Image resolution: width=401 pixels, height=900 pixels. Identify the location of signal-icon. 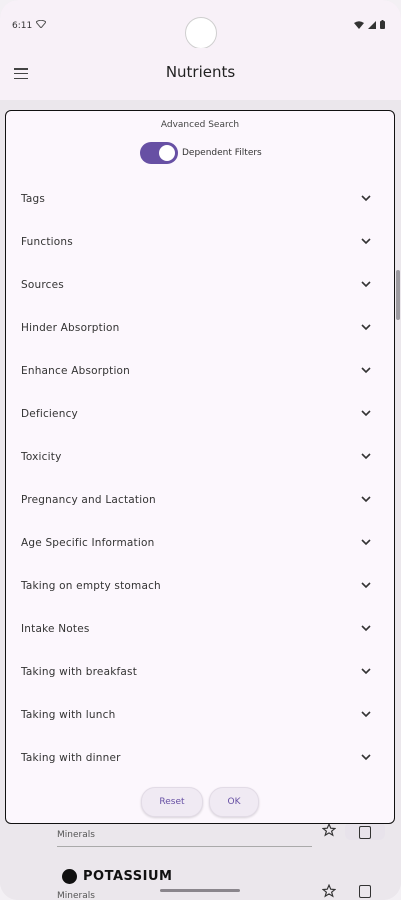
(372, 24).